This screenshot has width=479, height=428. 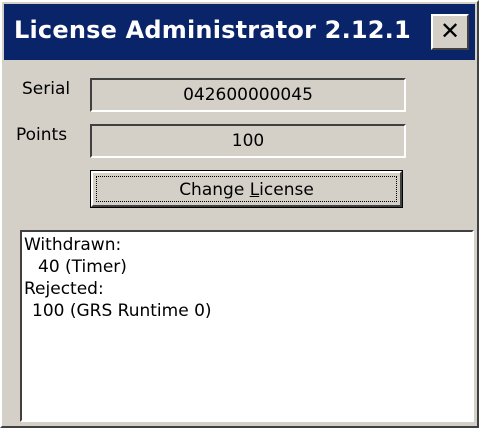 I want to click on change-license-label-before: Change, so click(x=214, y=190).